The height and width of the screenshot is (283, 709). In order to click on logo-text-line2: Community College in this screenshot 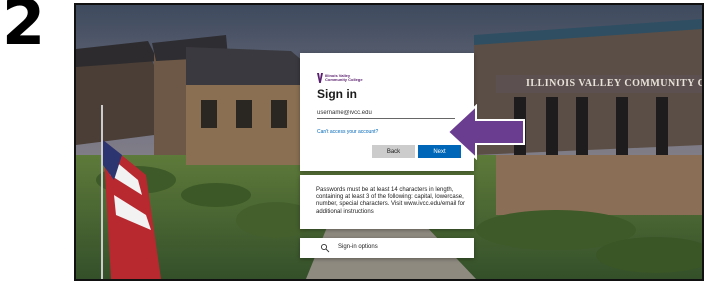, I will do `click(344, 79)`.